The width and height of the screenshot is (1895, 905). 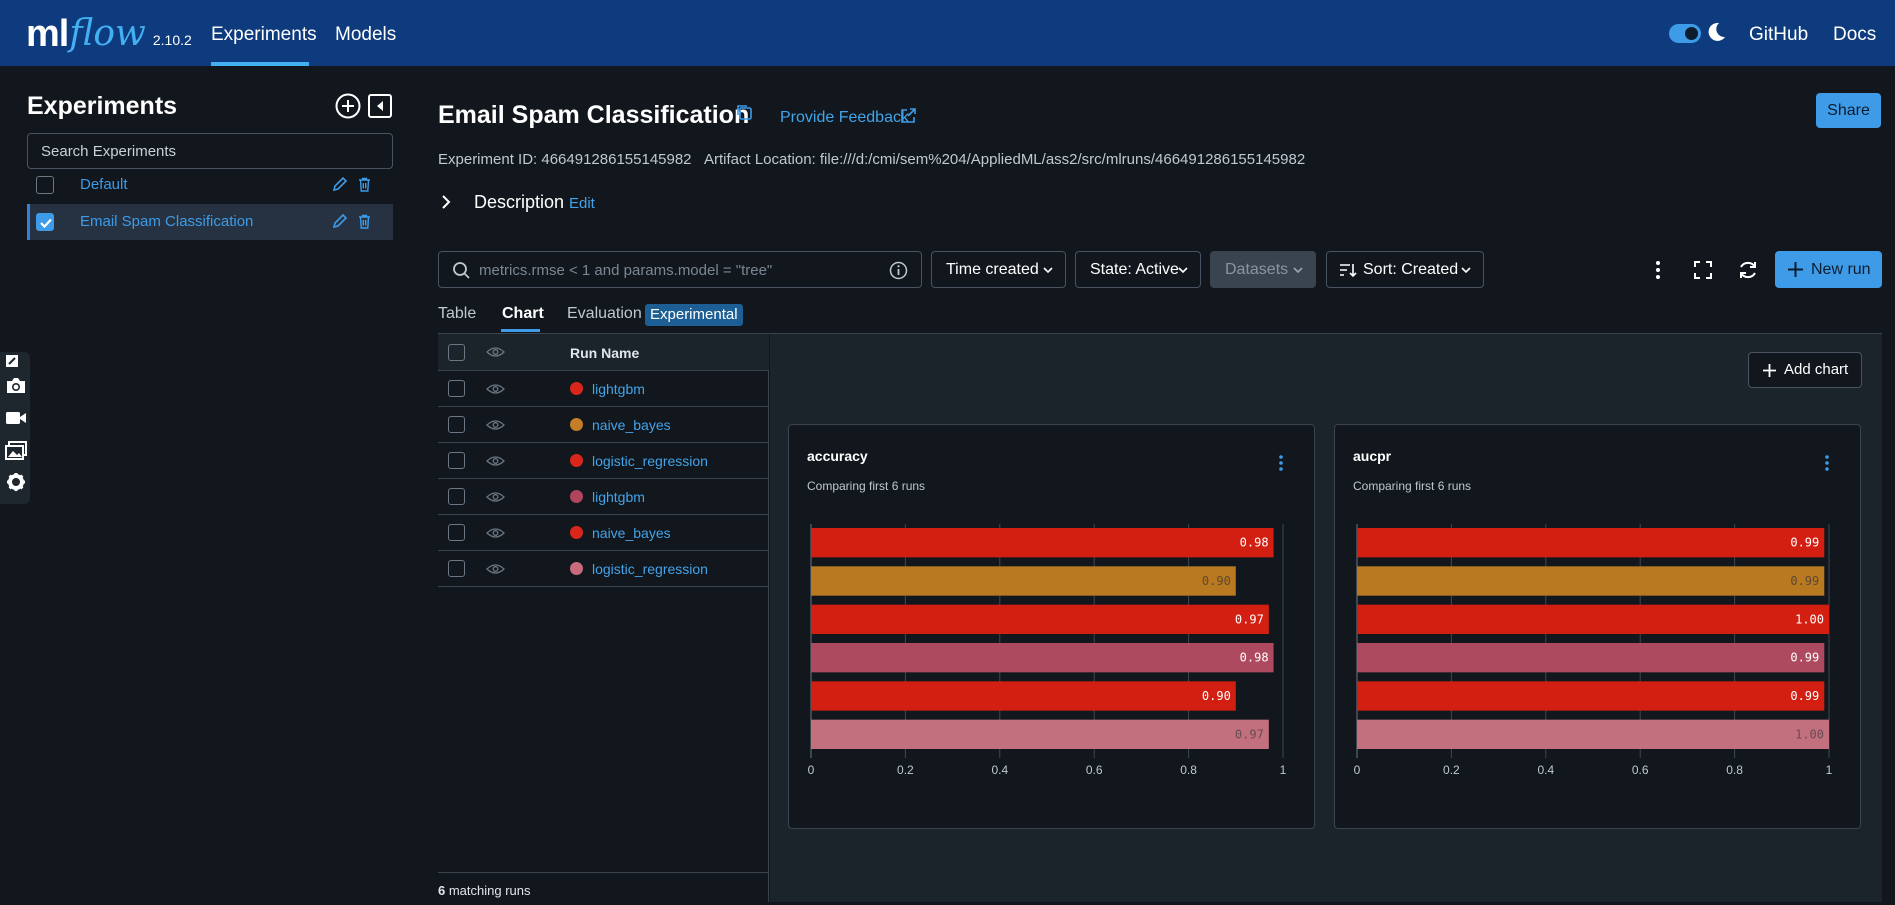 I want to click on description-toggle: Description, so click(x=519, y=202).